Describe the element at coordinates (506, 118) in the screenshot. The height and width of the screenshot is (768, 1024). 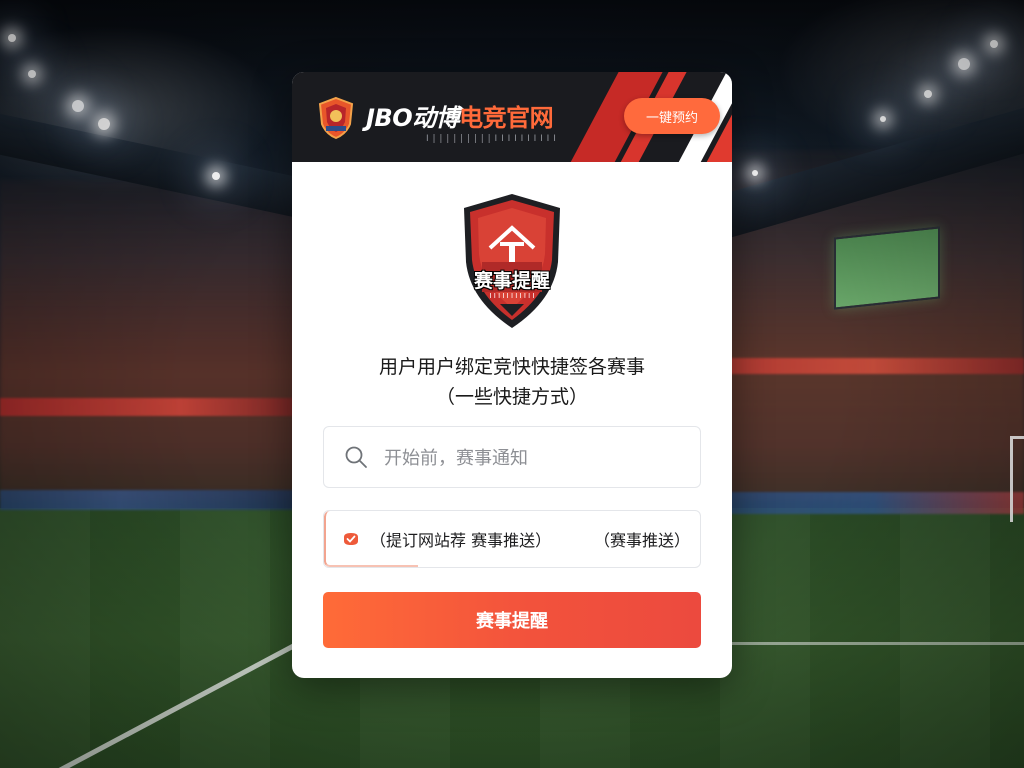
I see `brand-highlight: 电竞官网` at that location.